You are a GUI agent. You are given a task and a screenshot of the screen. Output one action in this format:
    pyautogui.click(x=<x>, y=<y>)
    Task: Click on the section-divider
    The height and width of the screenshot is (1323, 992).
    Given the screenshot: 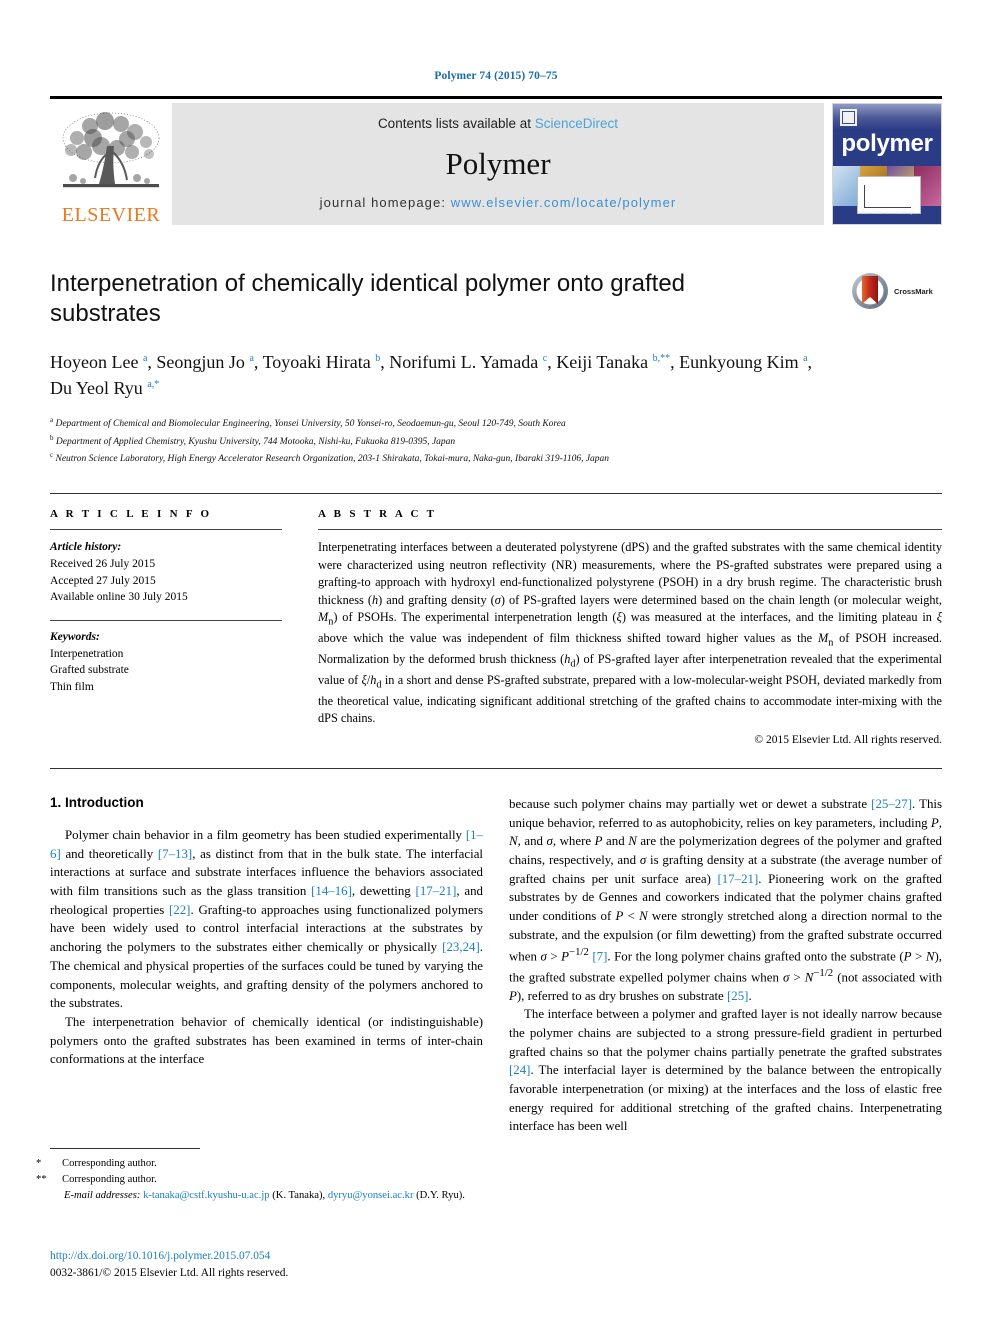 What is the action you would take?
    pyautogui.click(x=496, y=768)
    